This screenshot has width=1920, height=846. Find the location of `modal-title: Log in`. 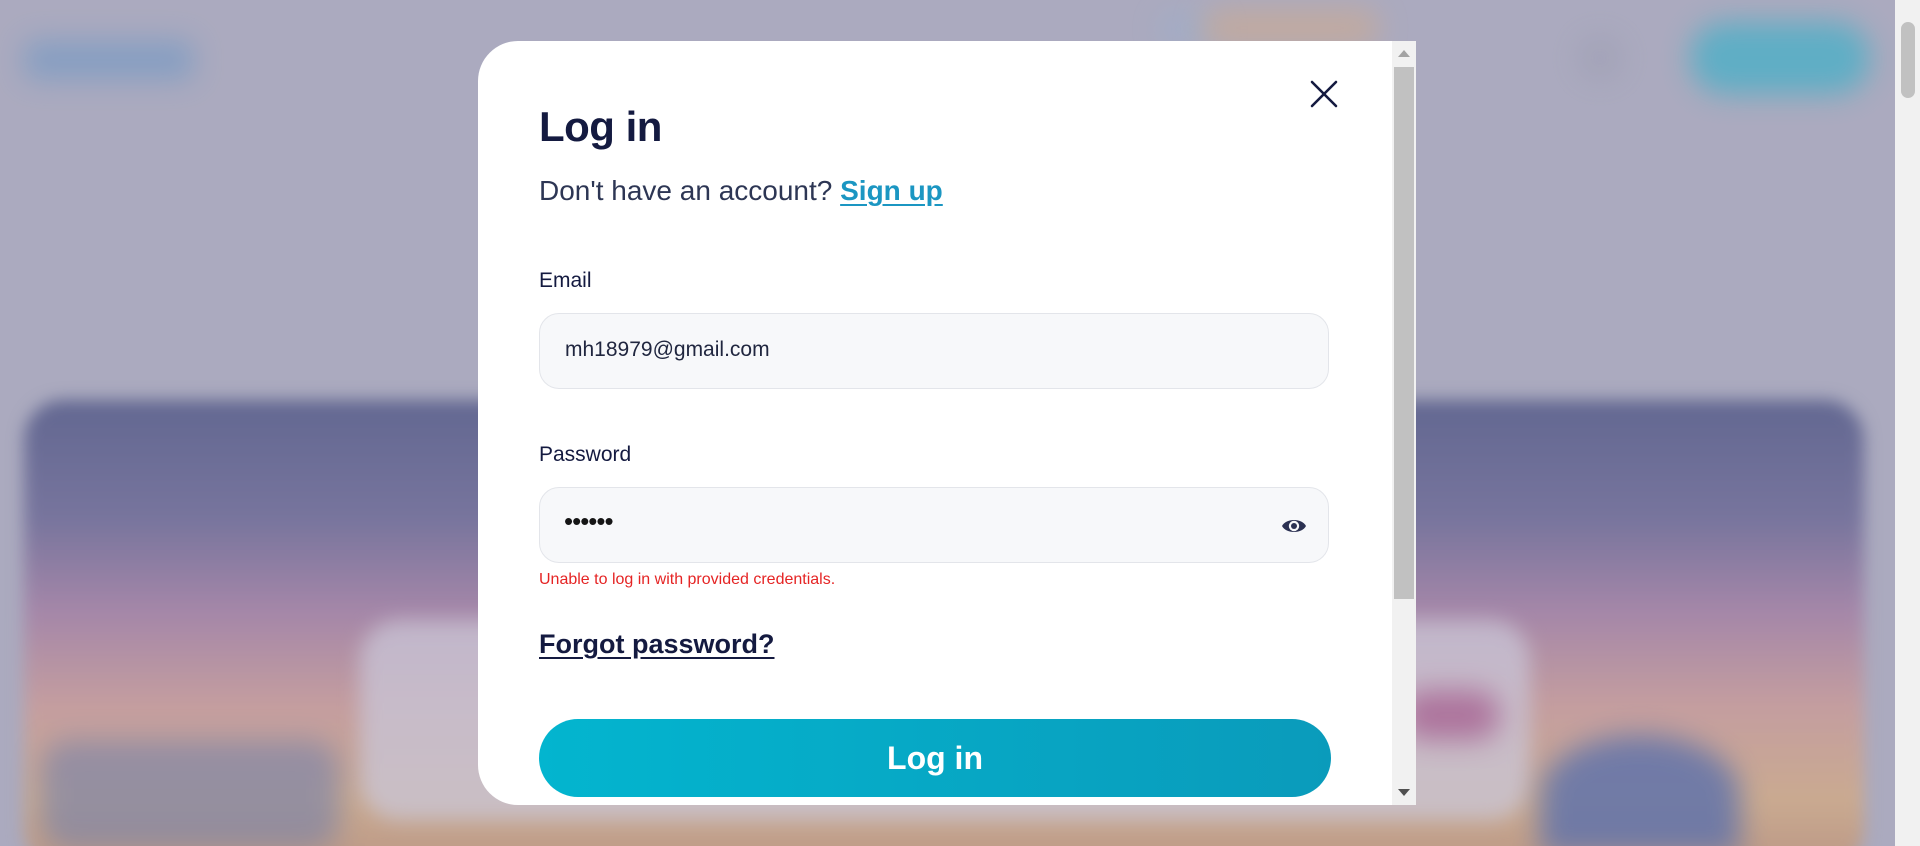

modal-title: Log in is located at coordinates (600, 126).